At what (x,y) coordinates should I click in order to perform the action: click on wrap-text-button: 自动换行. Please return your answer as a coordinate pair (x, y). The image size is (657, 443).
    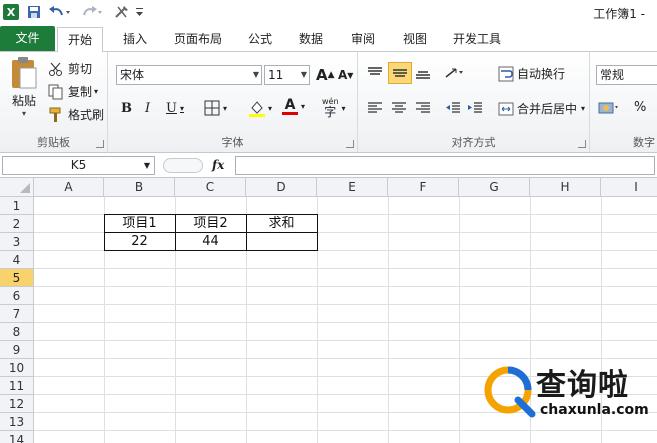
    Looking at the image, I should click on (531, 73).